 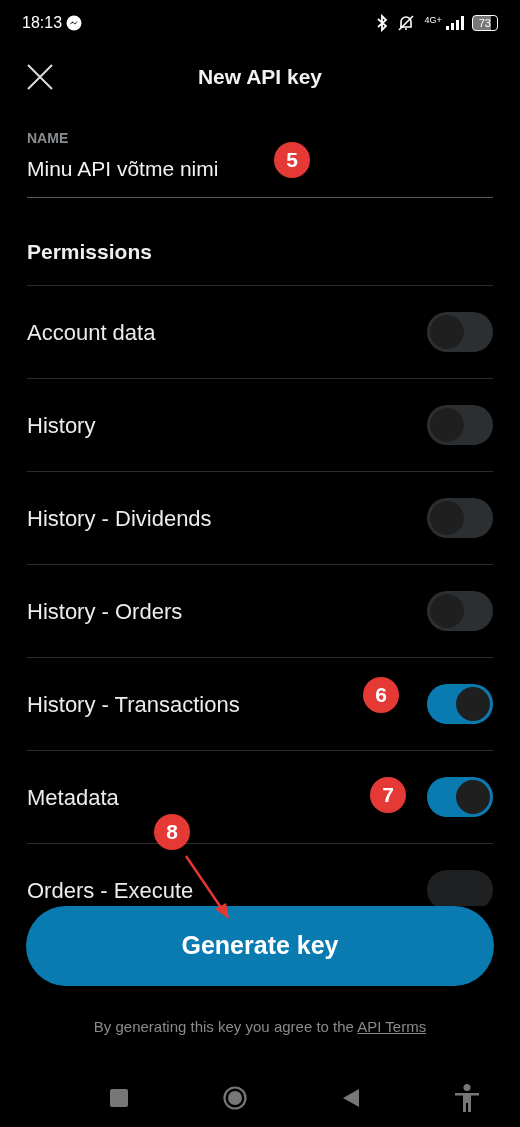 I want to click on annotation-marker: 5, so click(x=292, y=160).